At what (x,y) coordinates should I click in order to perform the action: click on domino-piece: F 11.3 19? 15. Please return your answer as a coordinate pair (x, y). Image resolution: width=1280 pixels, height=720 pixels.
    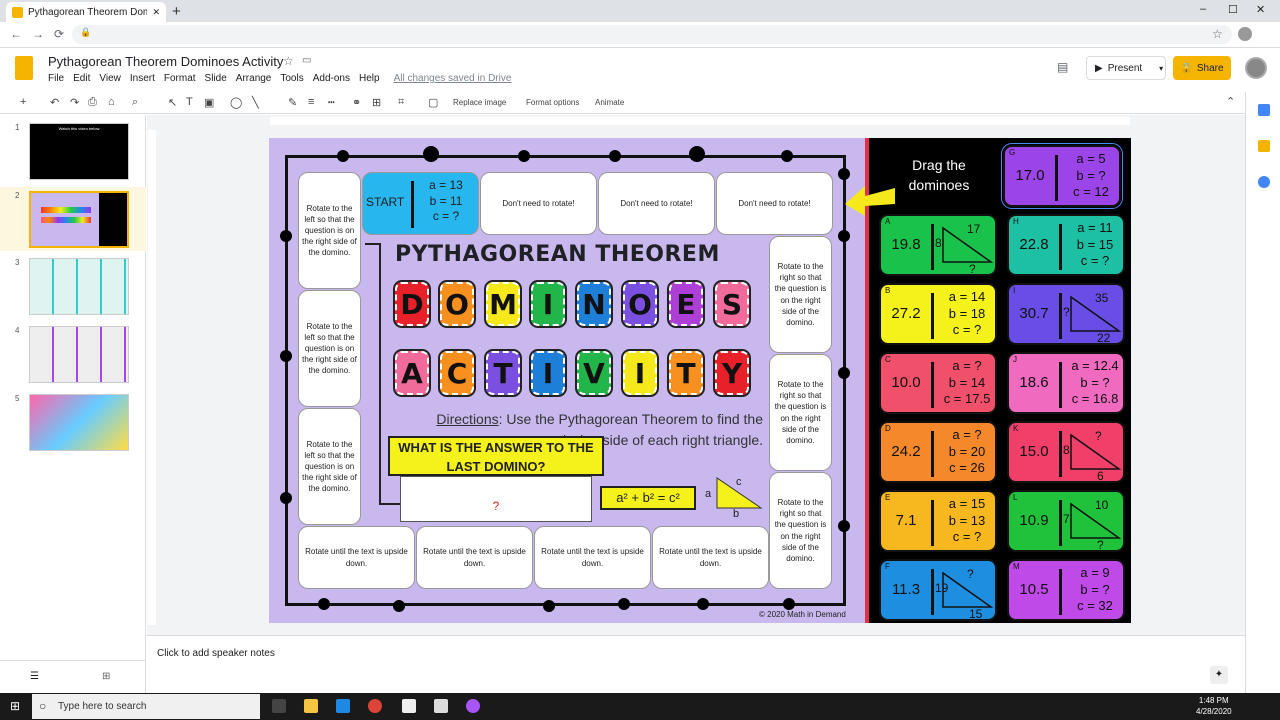
    Looking at the image, I should click on (938, 590).